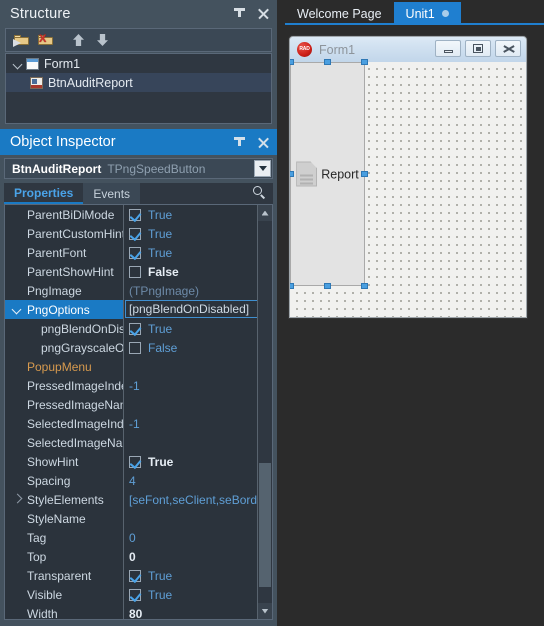 The width and height of the screenshot is (544, 626). I want to click on object-selector-dropdown-button, so click(262, 168).